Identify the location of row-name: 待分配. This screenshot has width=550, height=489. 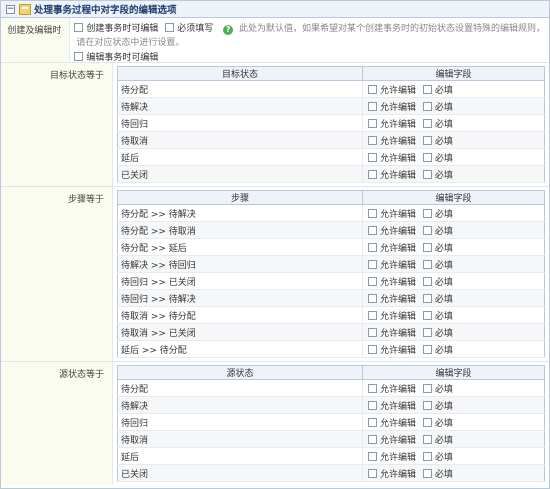
(240, 388).